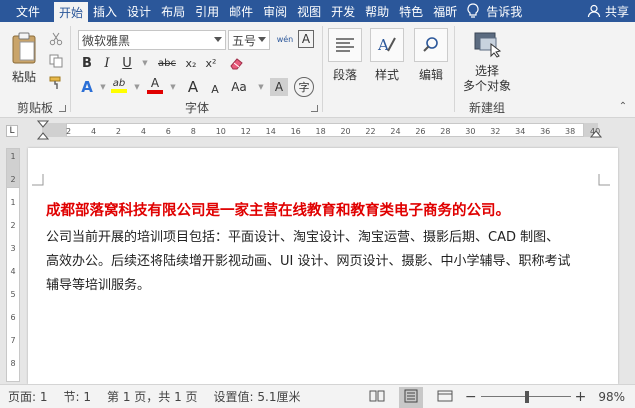  I want to click on subscript-button: x₂, so click(191, 63).